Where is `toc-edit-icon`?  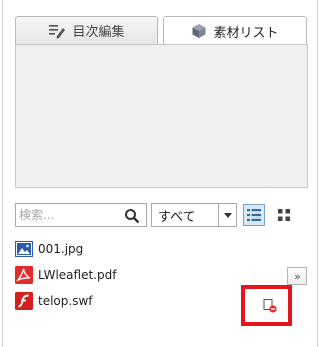
toc-edit-icon is located at coordinates (57, 31).